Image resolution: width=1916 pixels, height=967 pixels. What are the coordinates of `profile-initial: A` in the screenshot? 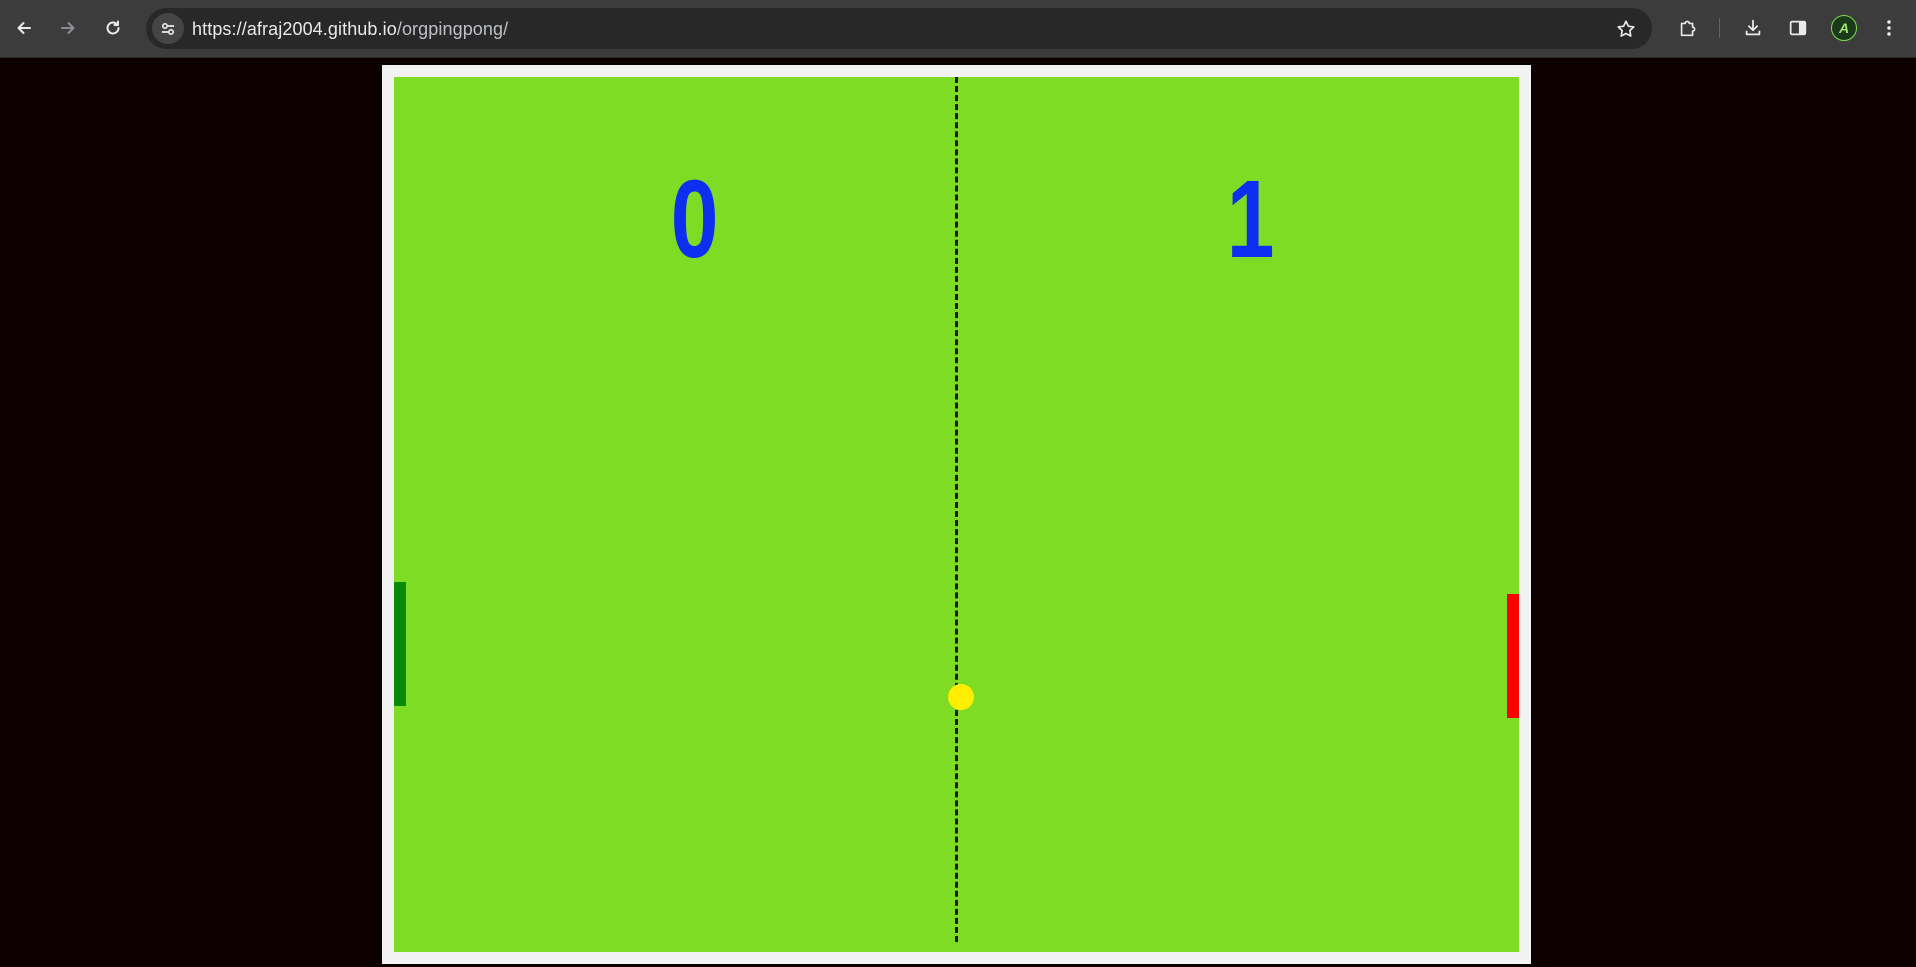 It's located at (1844, 28).